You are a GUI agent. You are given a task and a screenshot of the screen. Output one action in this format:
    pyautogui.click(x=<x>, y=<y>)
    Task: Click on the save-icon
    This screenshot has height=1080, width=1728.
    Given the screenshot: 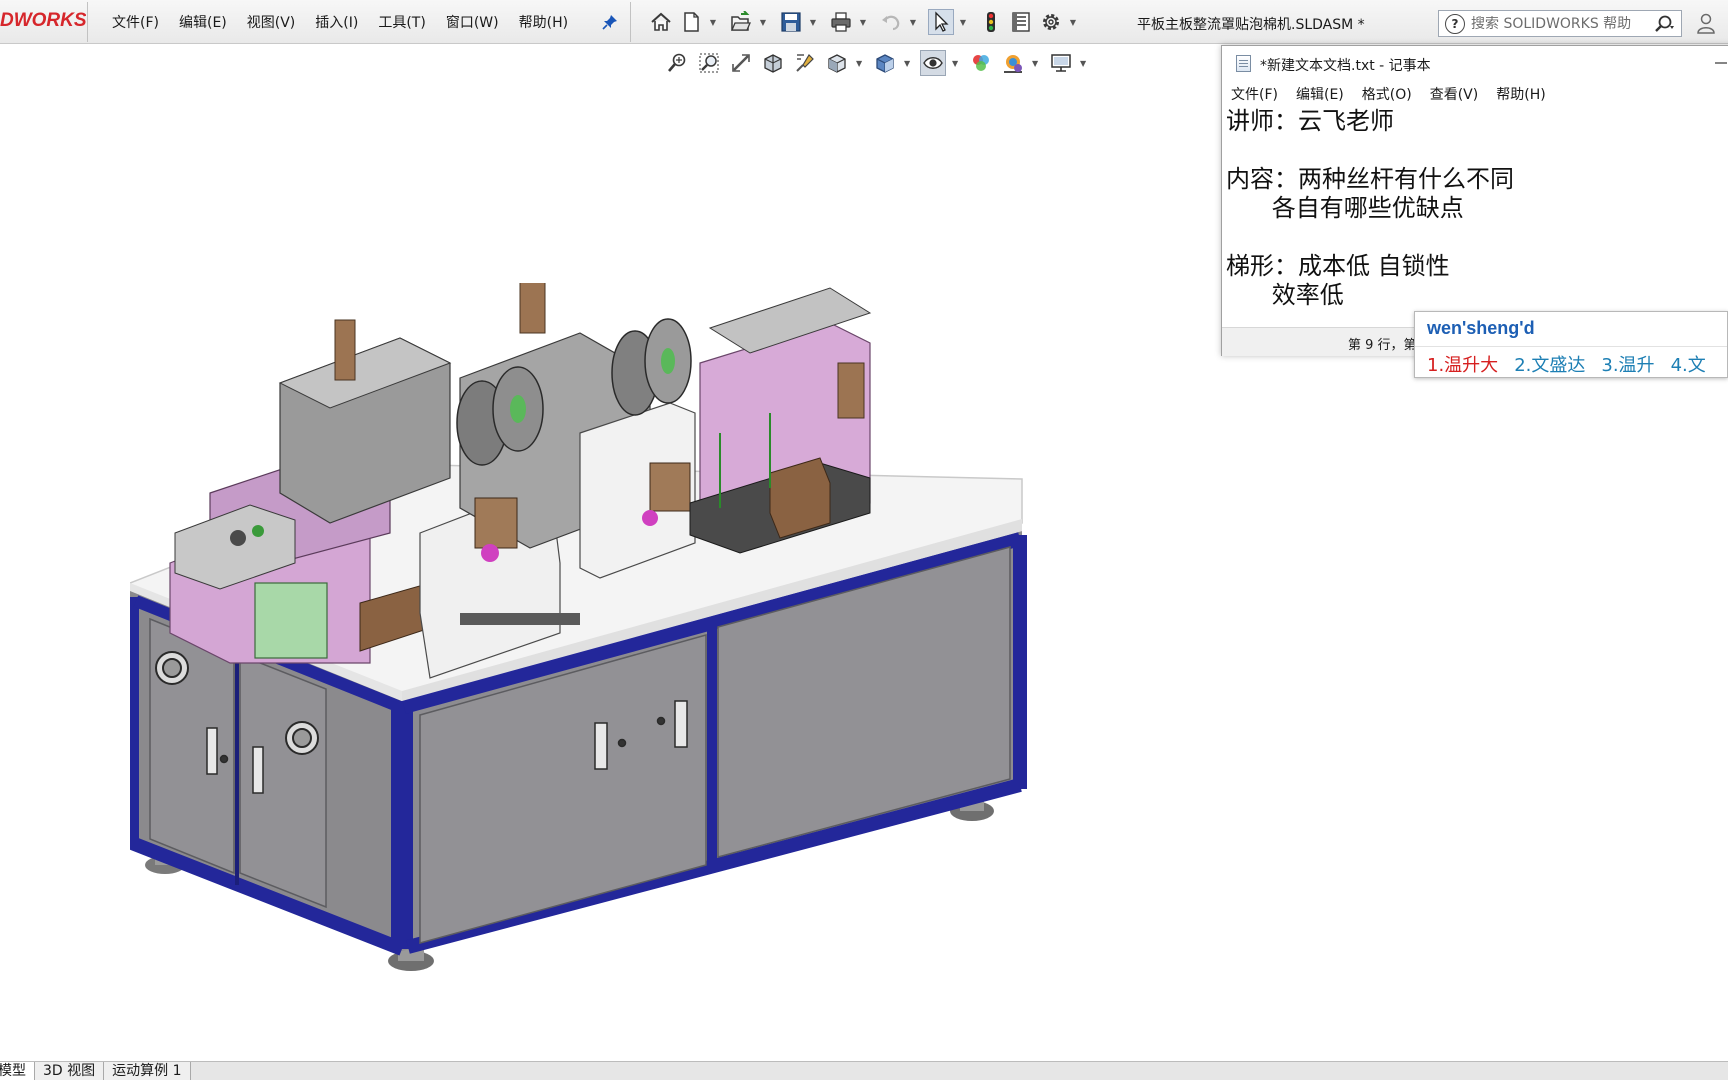 What is the action you would take?
    pyautogui.click(x=791, y=22)
    